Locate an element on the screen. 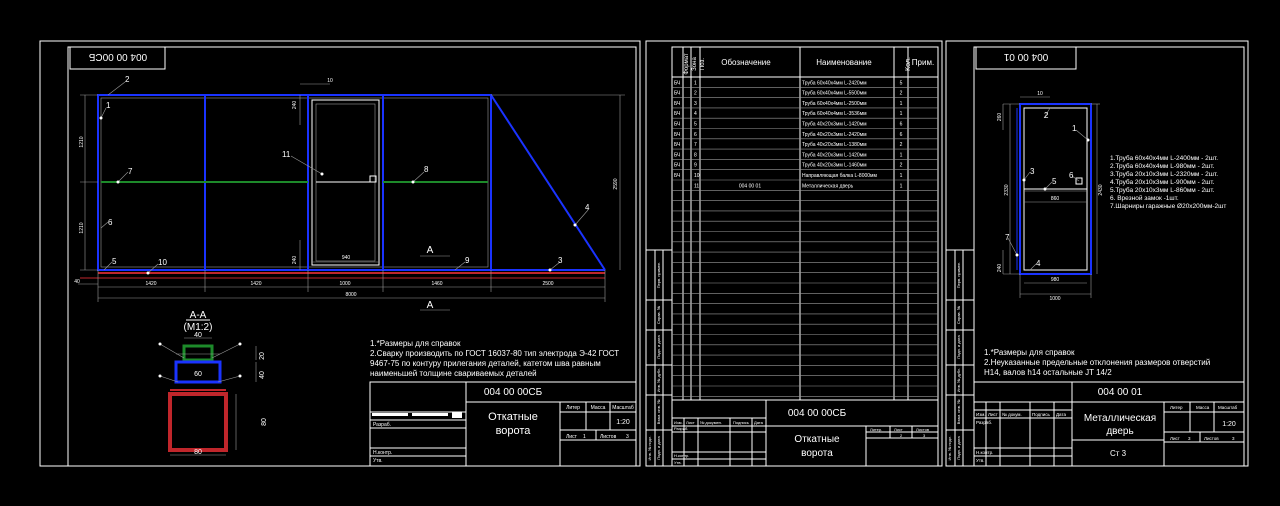 The image size is (1280, 506). dim-8000: 8000 is located at coordinates (350, 295).